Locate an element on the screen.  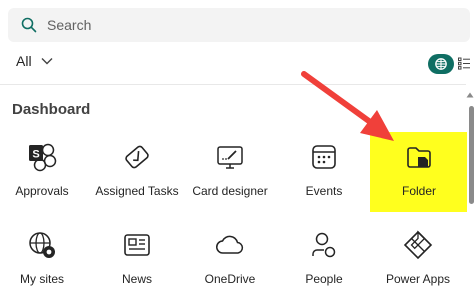
category-filter-dropdown: All is located at coordinates (34, 61).